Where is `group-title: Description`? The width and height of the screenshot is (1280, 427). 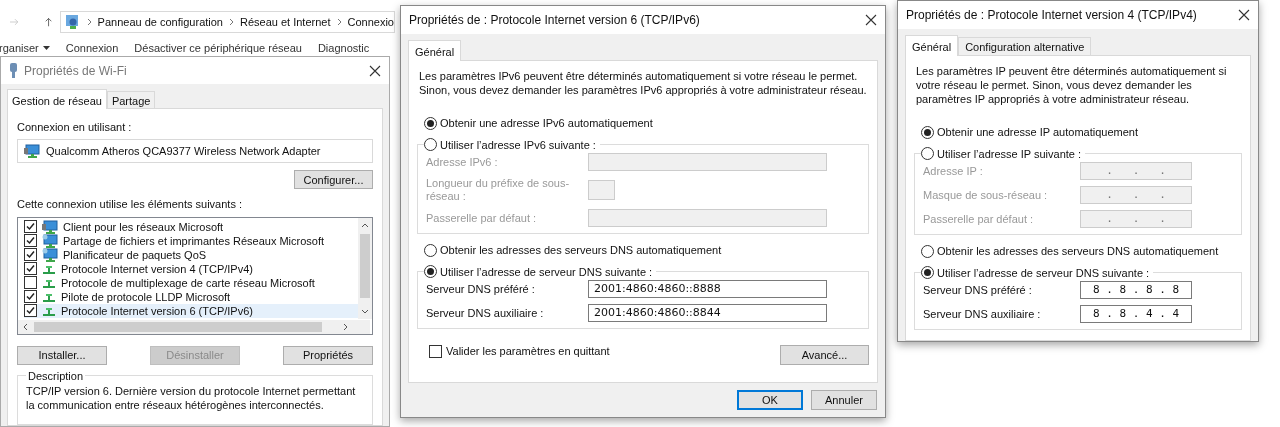
group-title: Description is located at coordinates (56, 376).